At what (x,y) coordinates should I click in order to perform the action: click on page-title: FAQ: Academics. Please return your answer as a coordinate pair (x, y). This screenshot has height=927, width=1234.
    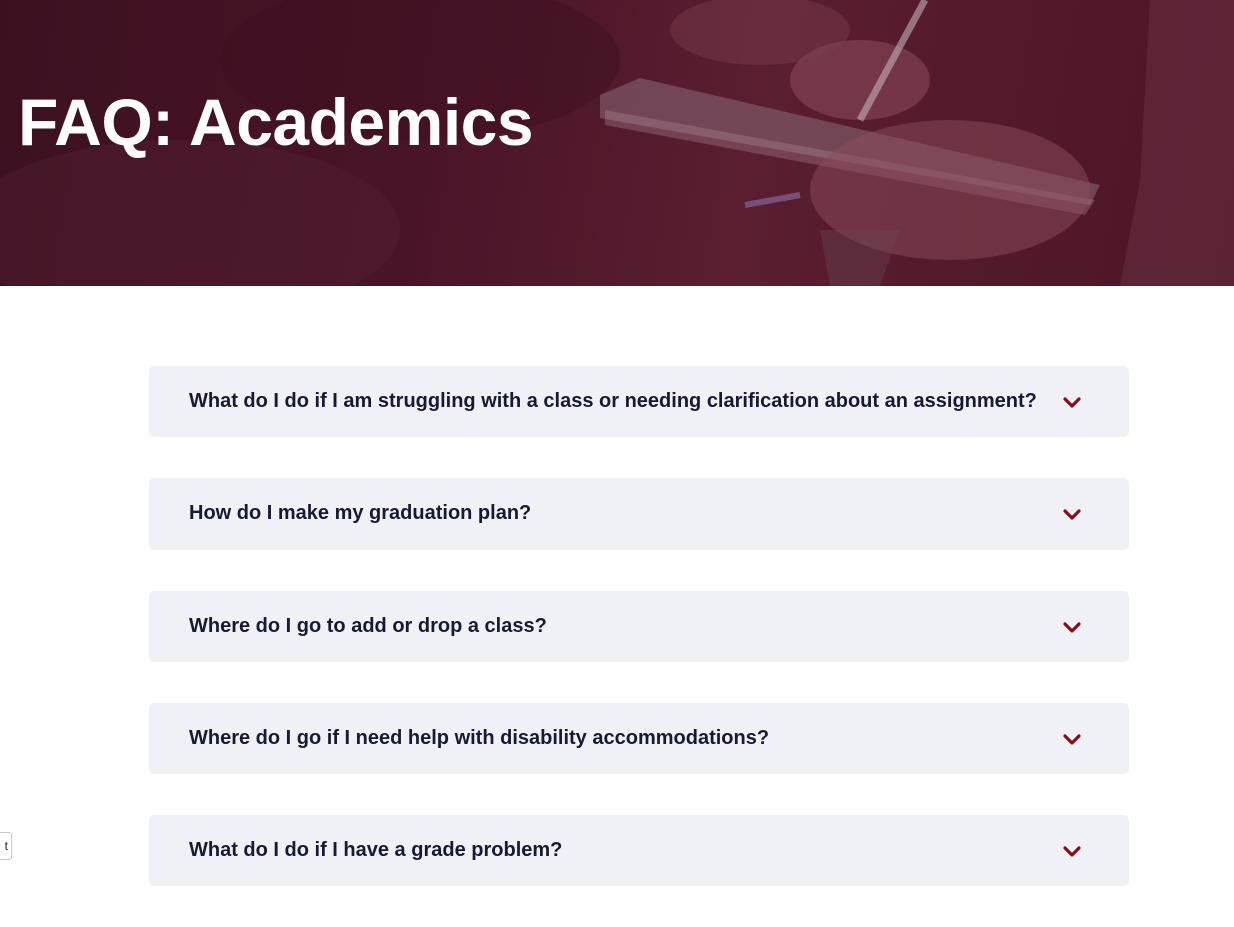
    Looking at the image, I should click on (276, 122).